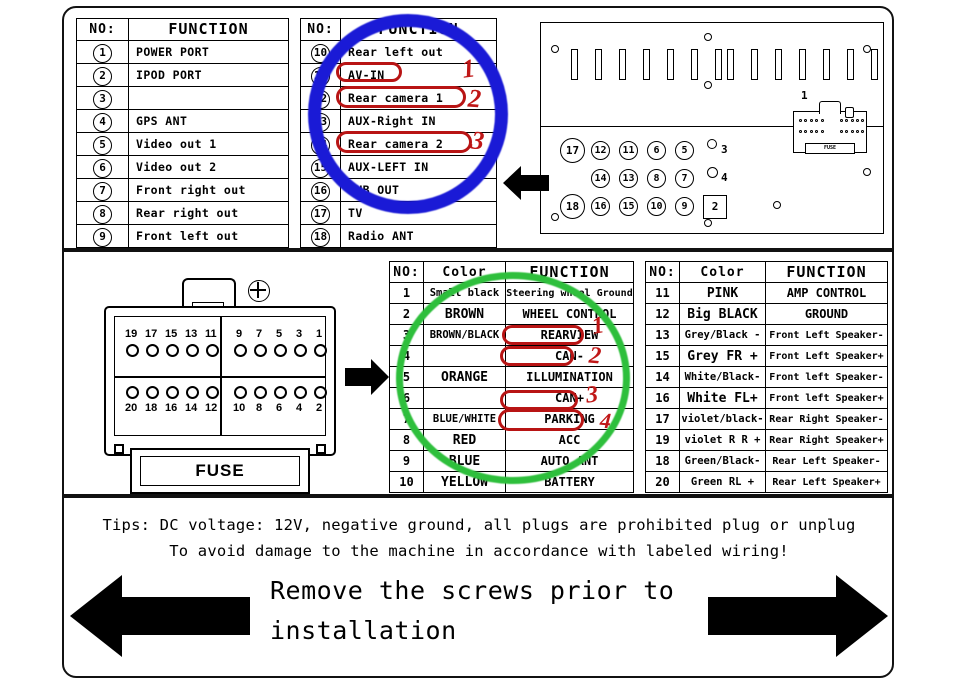  I want to click on wire-right-no-20: 20, so click(662, 482).